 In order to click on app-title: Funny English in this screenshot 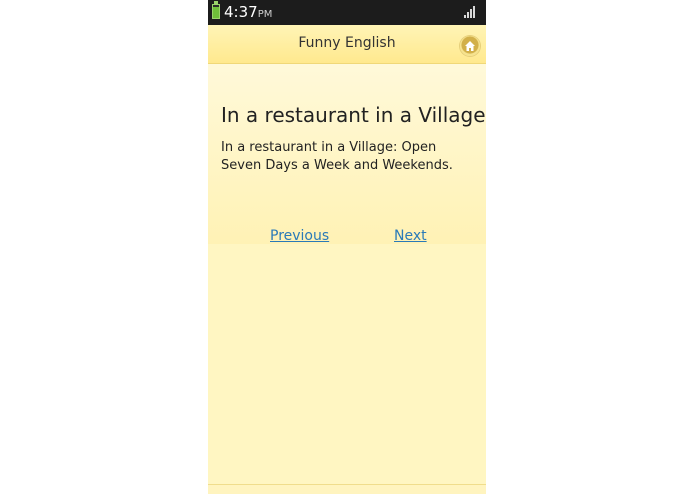, I will do `click(347, 43)`.